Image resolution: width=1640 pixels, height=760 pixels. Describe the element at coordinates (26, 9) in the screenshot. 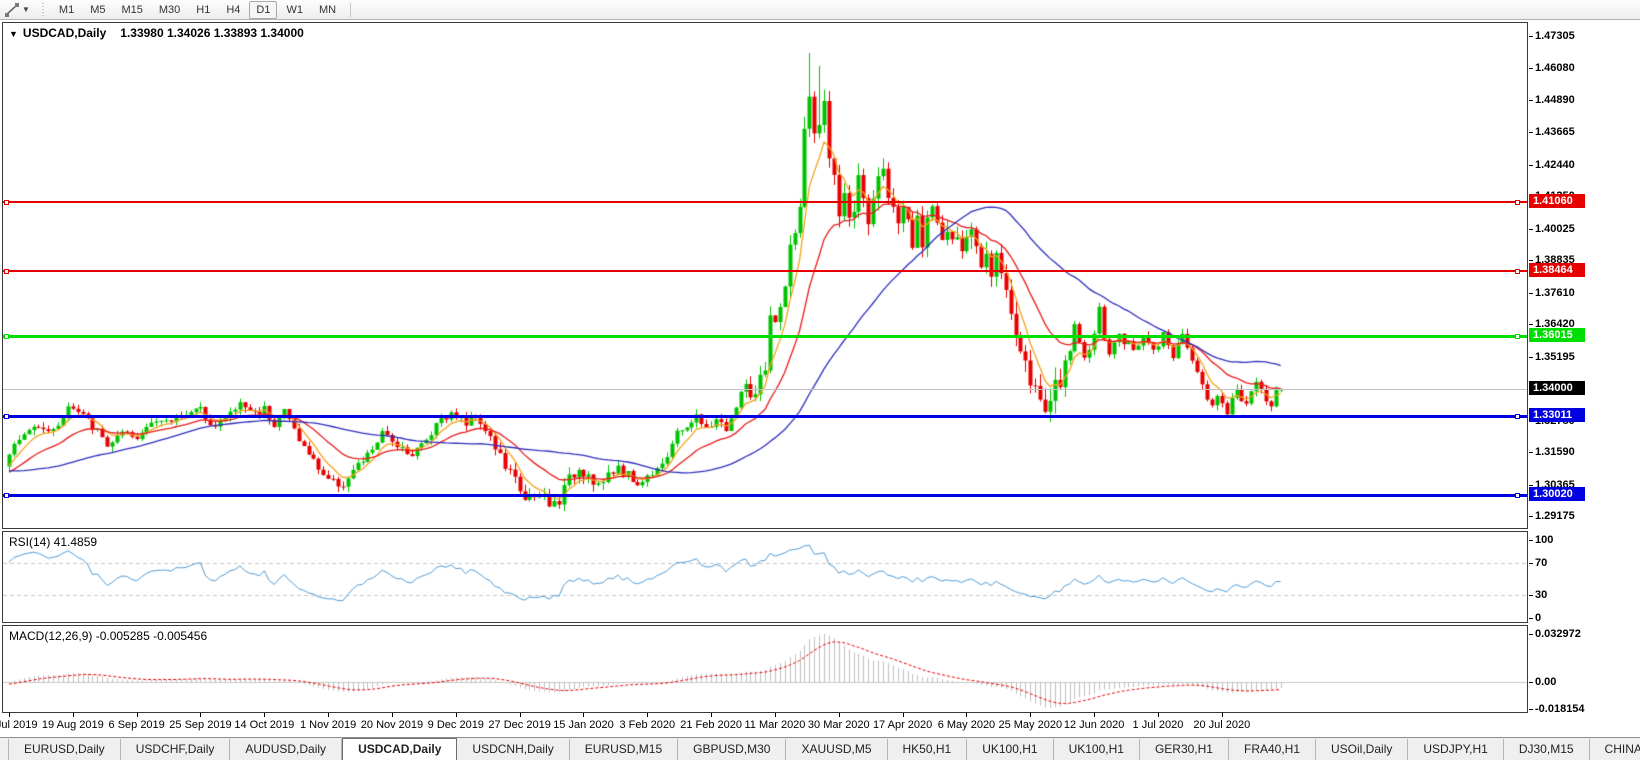

I see `tool-dropdown-caret: ▼` at that location.